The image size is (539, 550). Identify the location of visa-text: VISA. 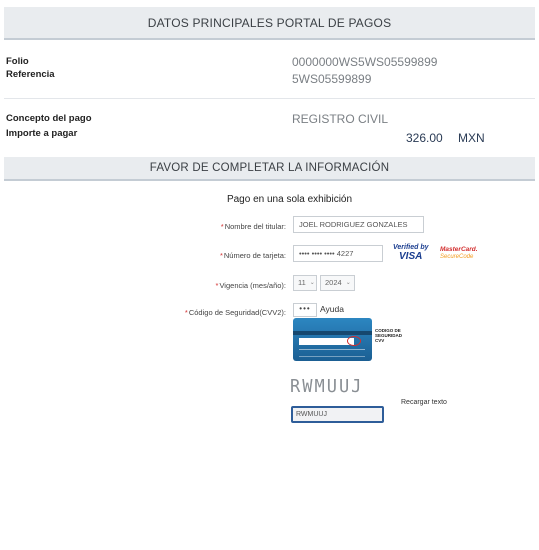
(411, 256).